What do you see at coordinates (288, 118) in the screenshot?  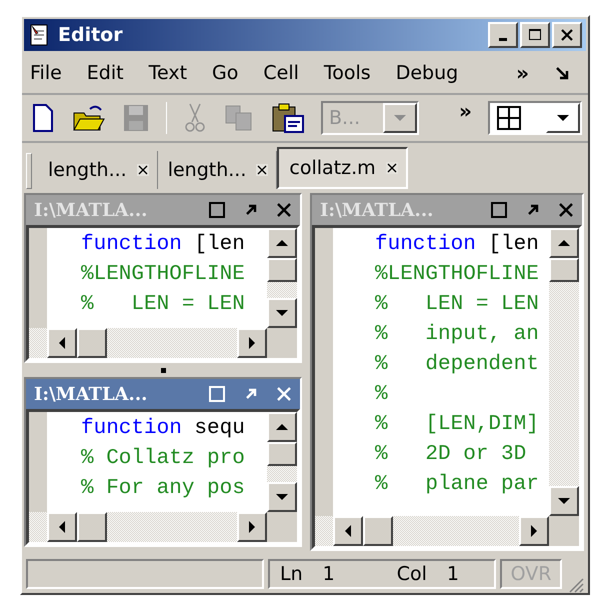 I see `paste-button` at bounding box center [288, 118].